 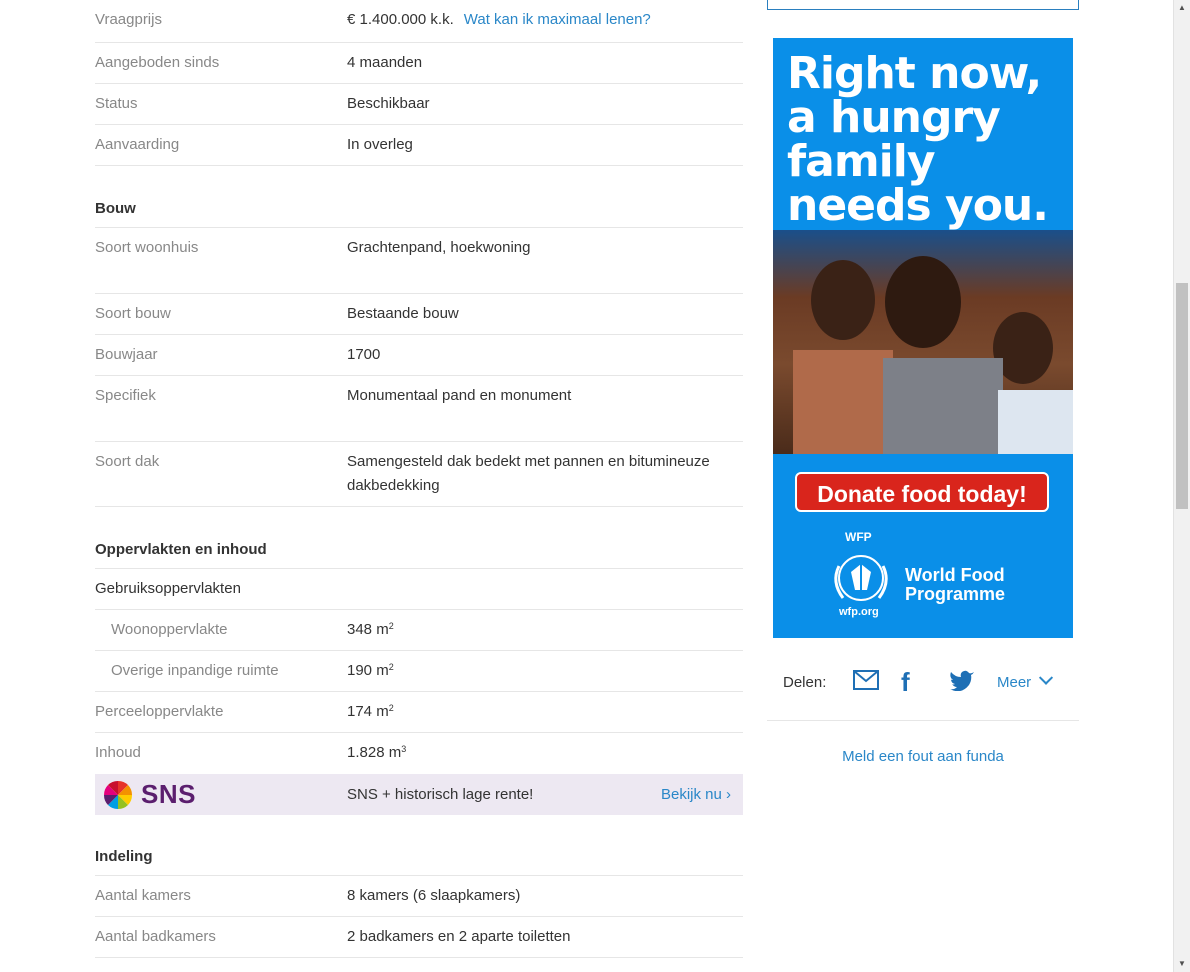 I want to click on detail-row: Soort bouw Bestaande bouw, so click(x=419, y=314).